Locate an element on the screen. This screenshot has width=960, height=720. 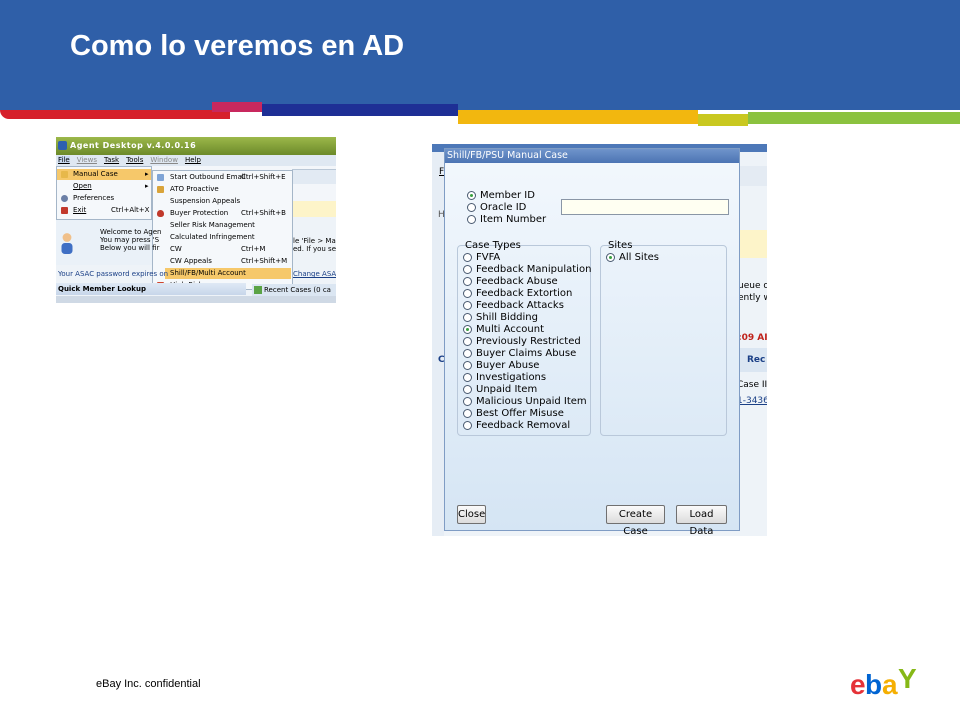
folder-icon is located at coordinates (64, 174).